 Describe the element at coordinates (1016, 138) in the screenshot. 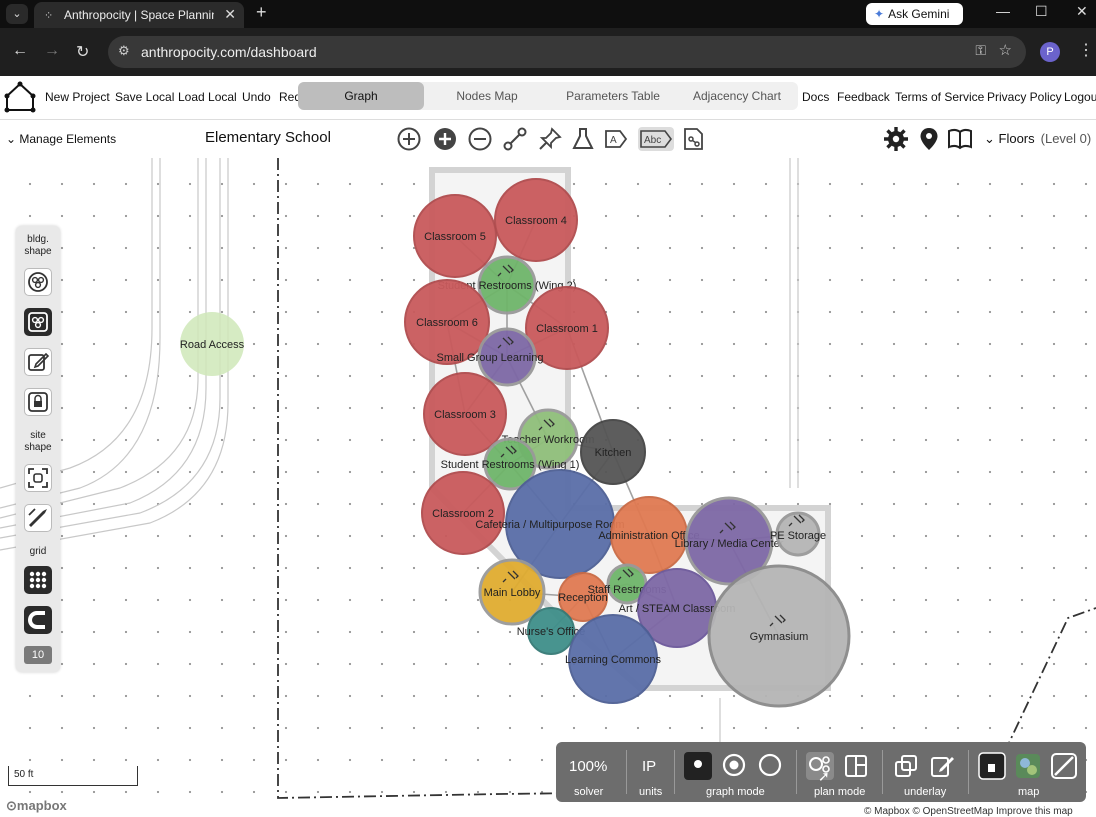

I see `floors-label: Floors` at that location.